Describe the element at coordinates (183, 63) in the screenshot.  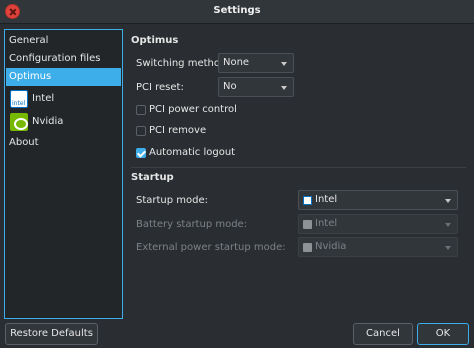
I see `switching-method-label: Switching method:` at that location.